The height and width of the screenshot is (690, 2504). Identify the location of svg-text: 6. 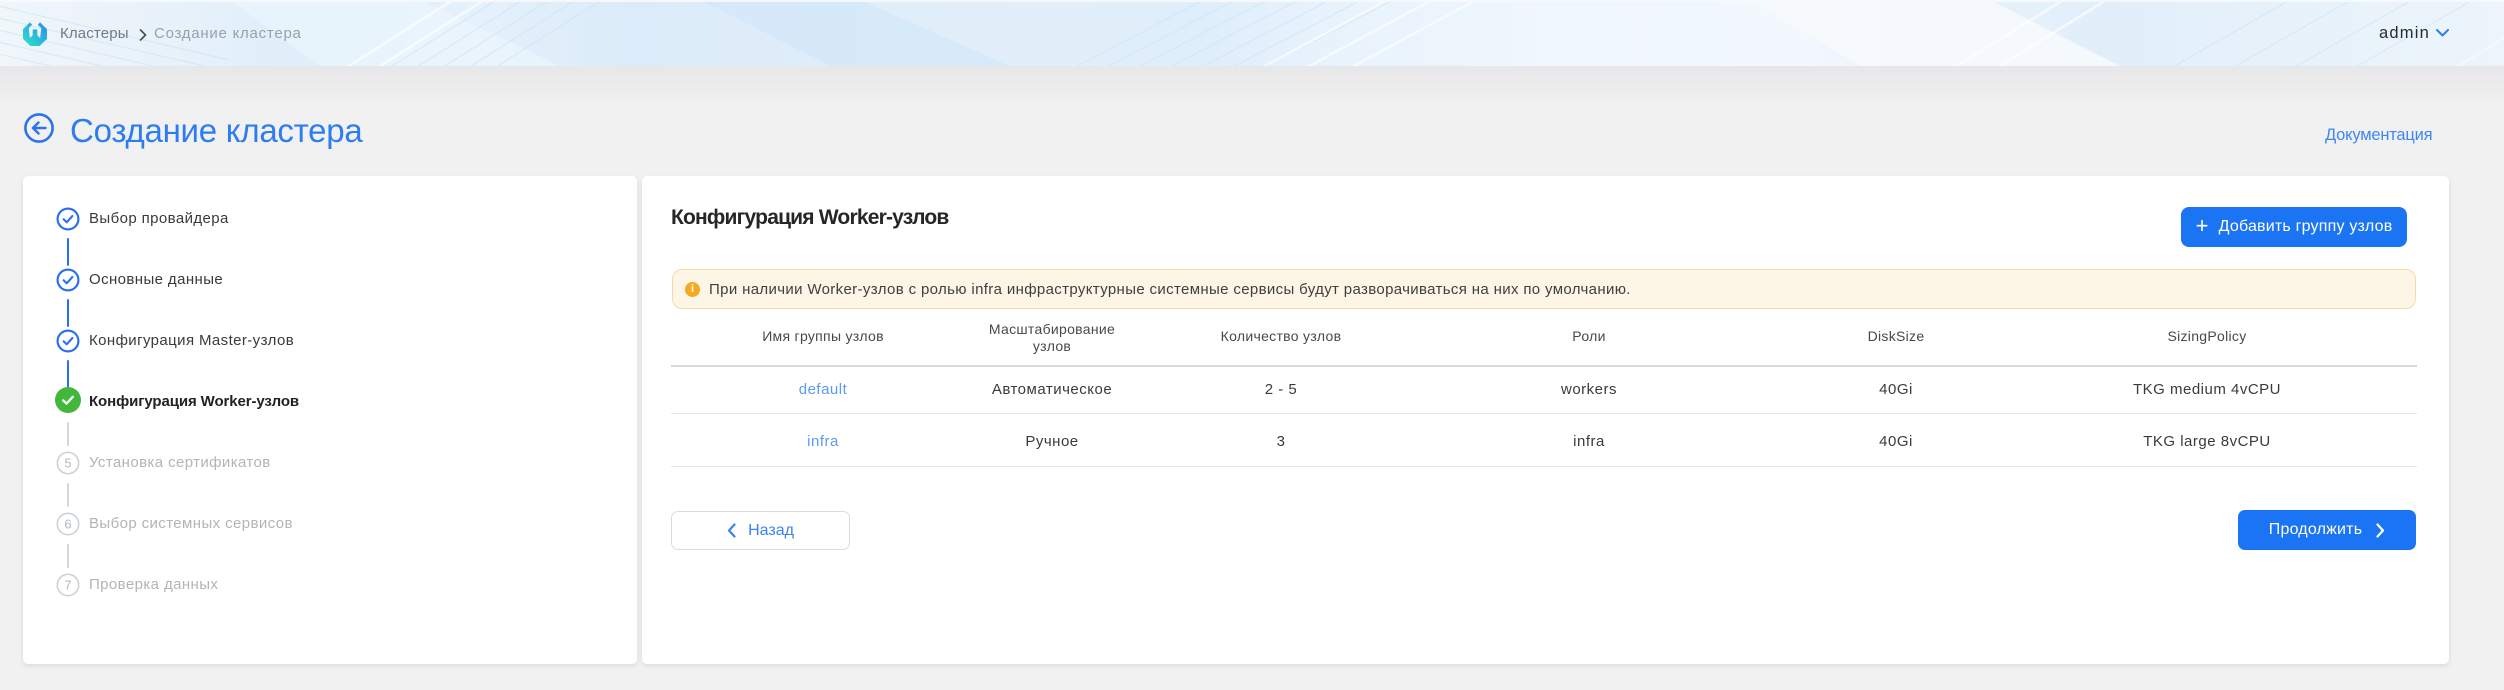
(67, 523).